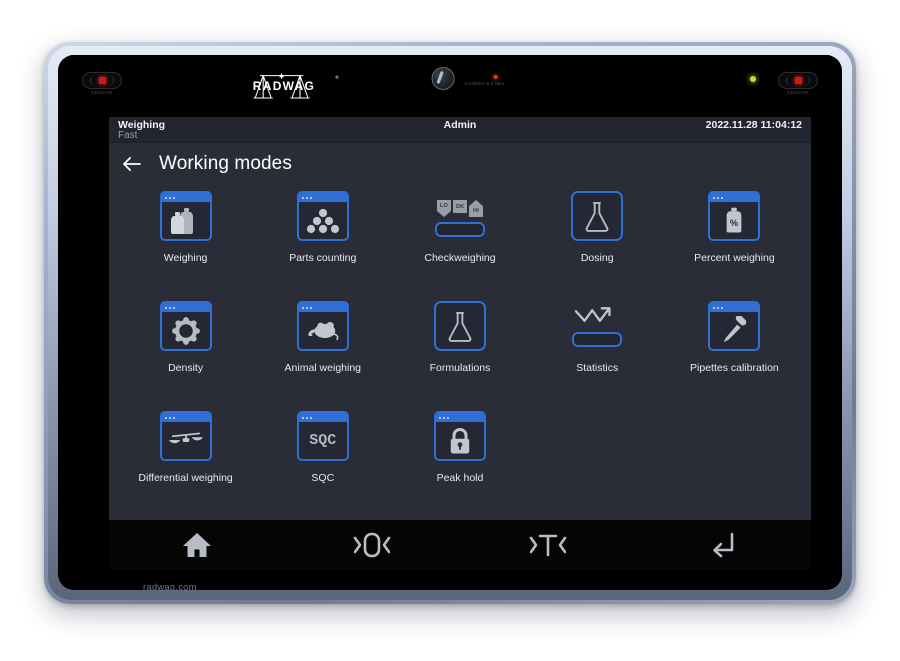  What do you see at coordinates (132, 164) in the screenshot?
I see `back-arrow-icon` at bounding box center [132, 164].